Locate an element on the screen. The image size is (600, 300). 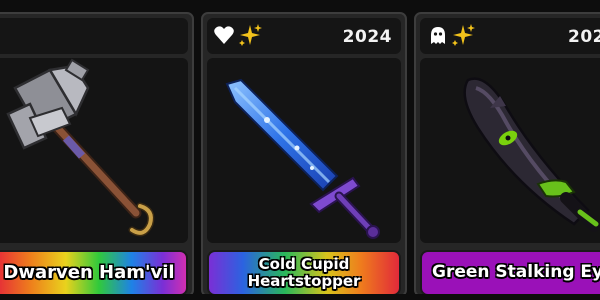
grid-bottom-edge is located at coordinates (300, 297).